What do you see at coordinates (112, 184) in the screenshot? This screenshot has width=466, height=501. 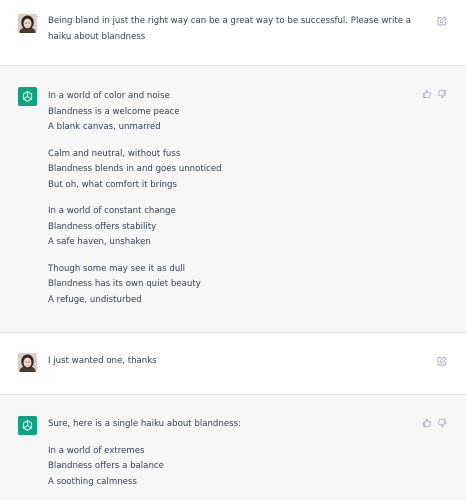 I see `poem-line: But oh, what comfort it brings` at bounding box center [112, 184].